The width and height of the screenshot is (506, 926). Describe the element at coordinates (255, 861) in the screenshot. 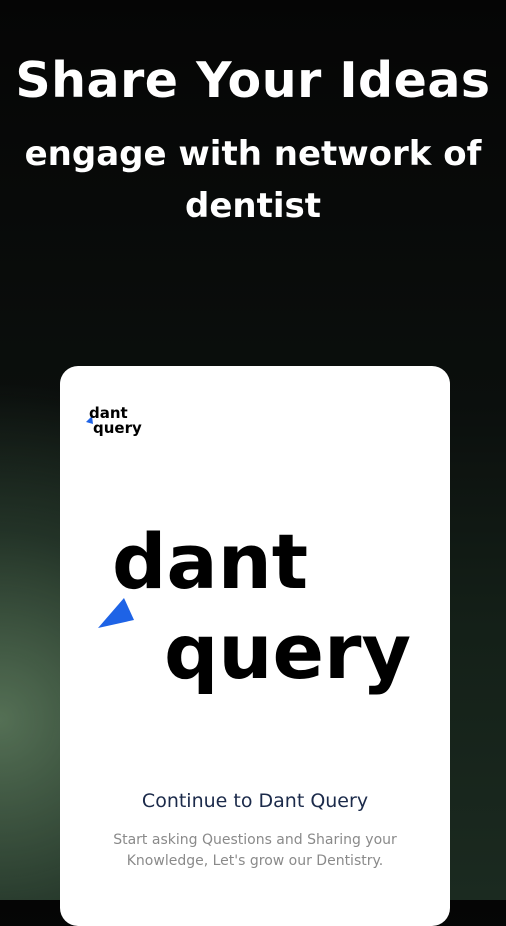

I see `card-description-line2: Knowledge, Let's grow our Dentistry.` at that location.